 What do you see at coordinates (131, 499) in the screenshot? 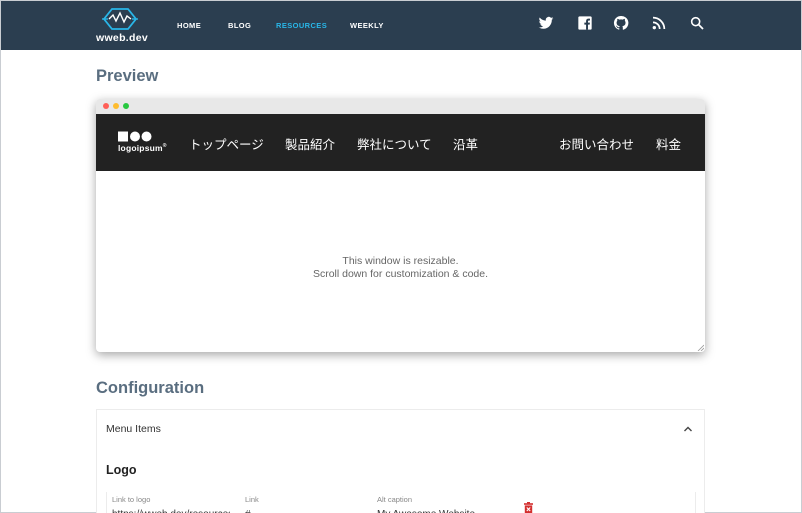
I see `link-to-logo-label: Link to logo` at bounding box center [131, 499].